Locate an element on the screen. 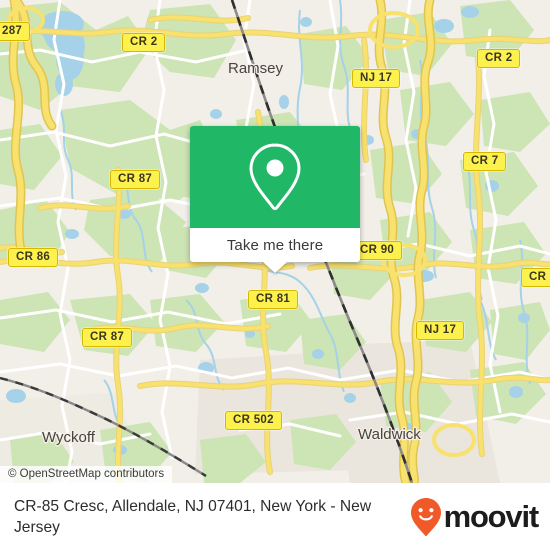  popup-footer: Take me there is located at coordinates (275, 250).